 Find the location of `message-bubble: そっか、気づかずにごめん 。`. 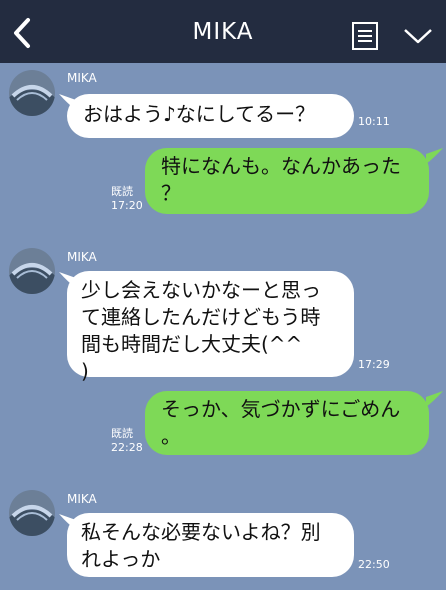

message-bubble: そっか、気づかずにごめん 。 is located at coordinates (287, 423).